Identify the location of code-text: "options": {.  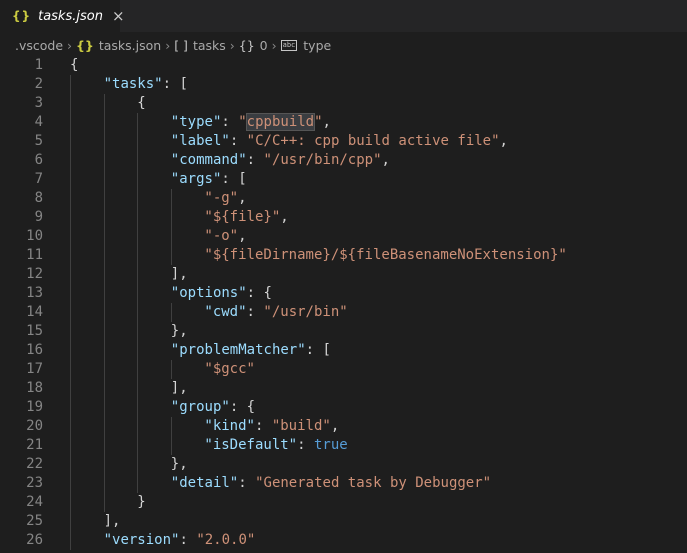
(221, 293).